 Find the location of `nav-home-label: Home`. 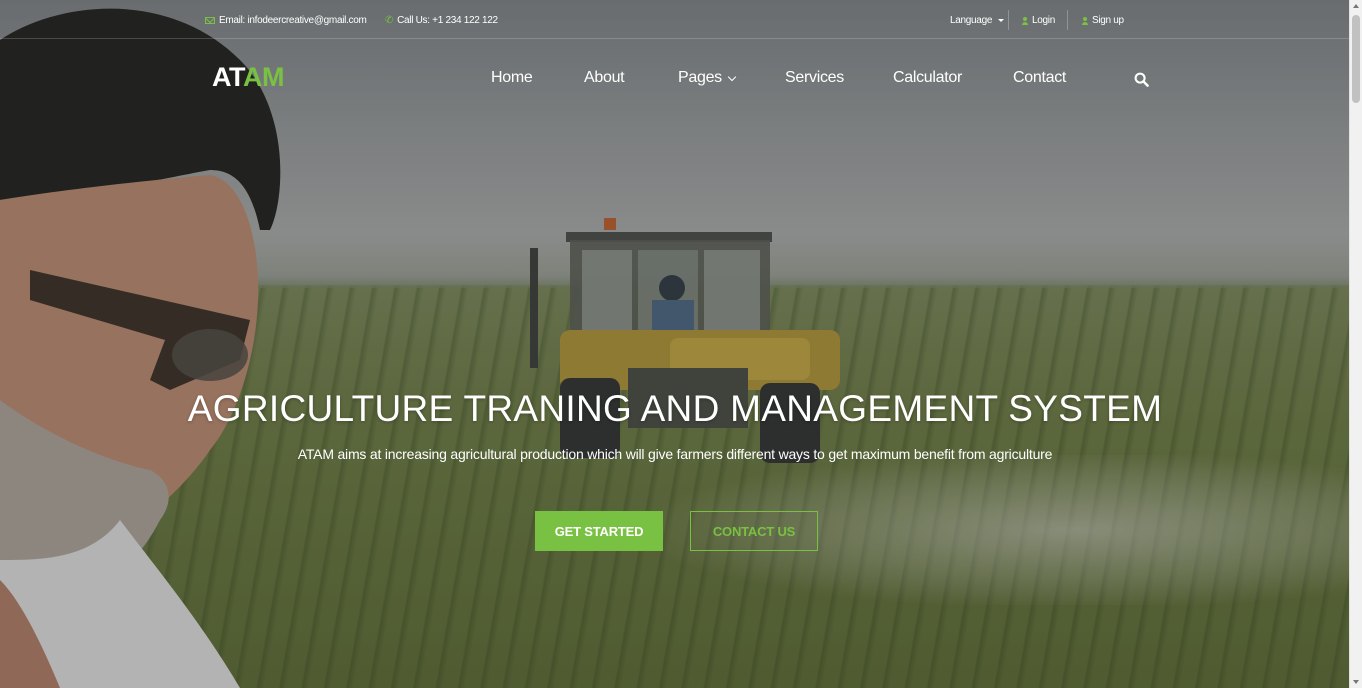

nav-home-label: Home is located at coordinates (512, 77).